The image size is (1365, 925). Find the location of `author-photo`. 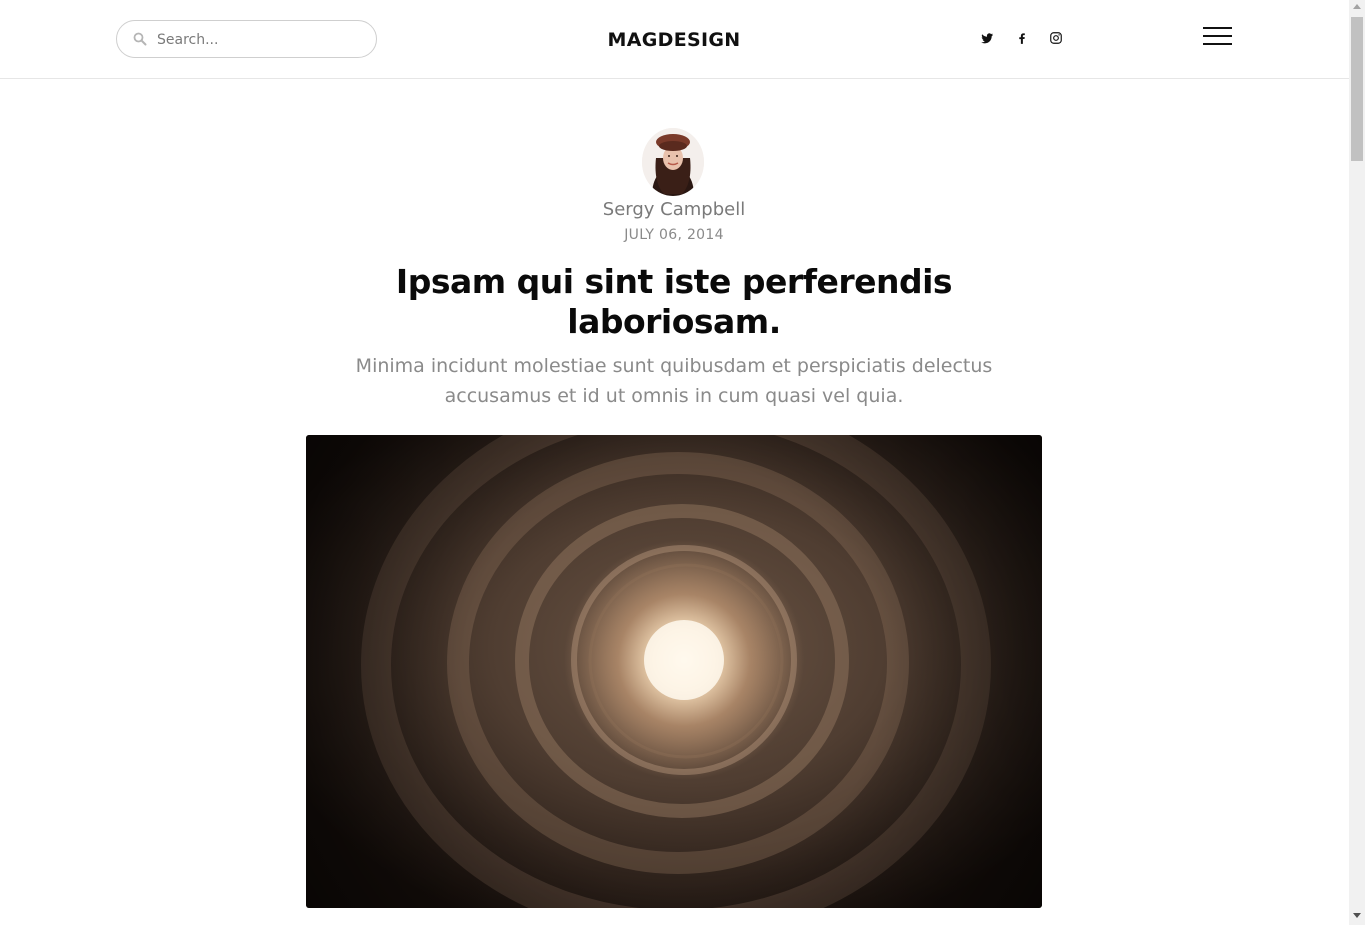

author-photo is located at coordinates (673, 162).